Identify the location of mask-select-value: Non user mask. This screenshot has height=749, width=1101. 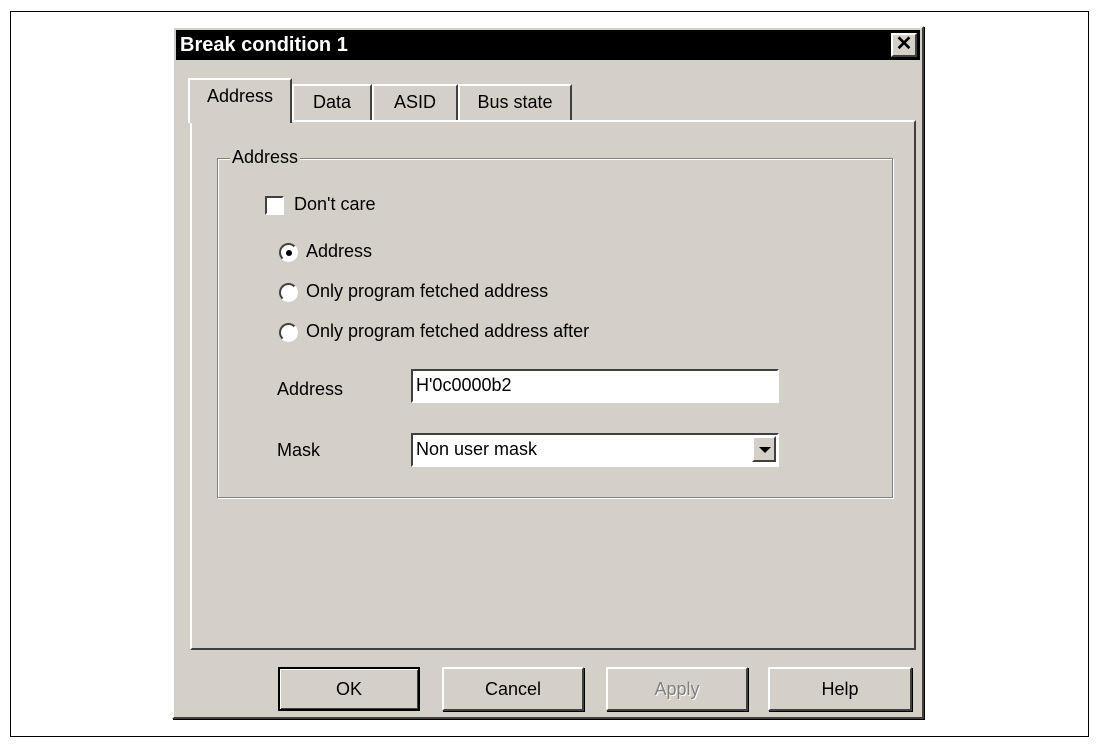
(477, 449).